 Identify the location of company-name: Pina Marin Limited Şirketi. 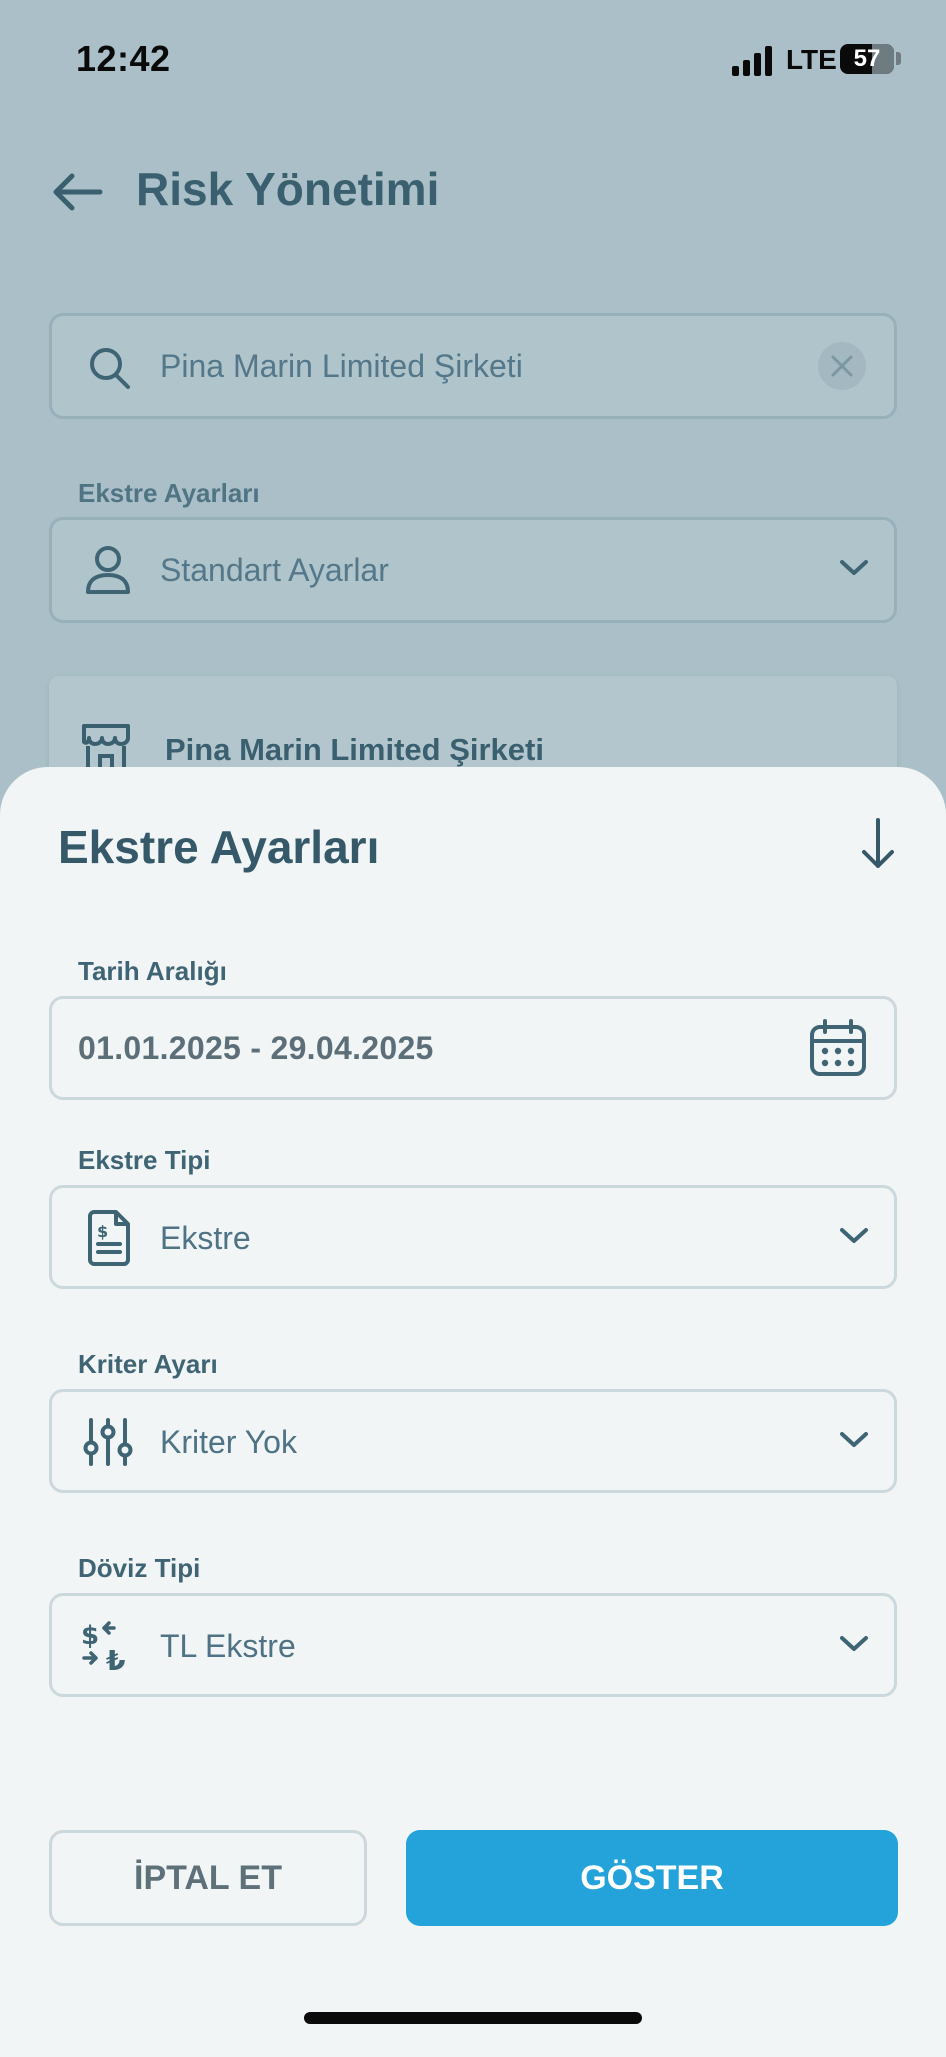
(354, 749).